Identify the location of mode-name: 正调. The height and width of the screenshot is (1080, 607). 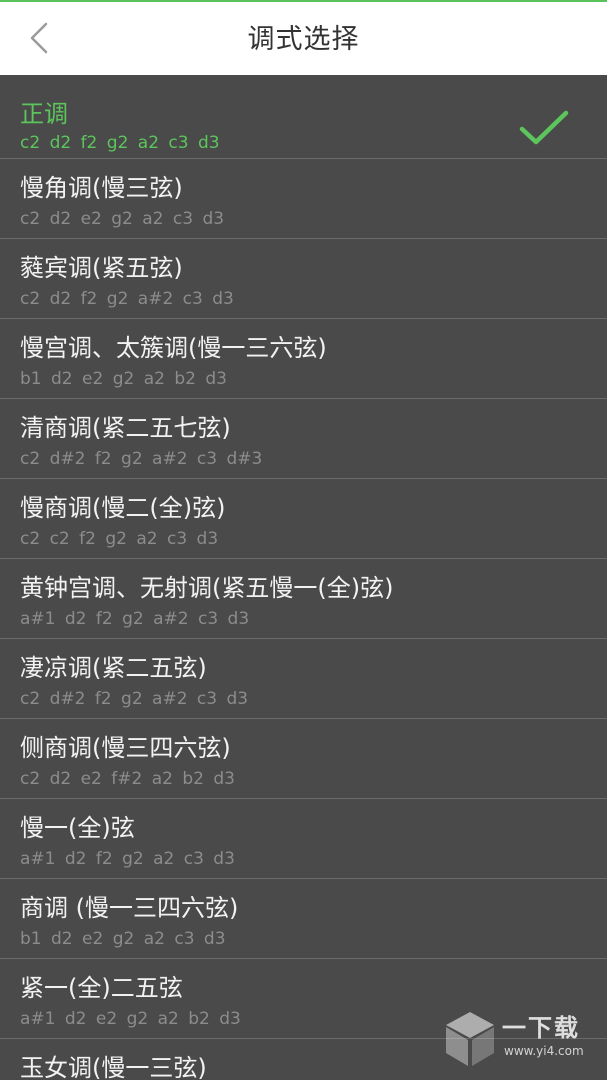
(44, 114).